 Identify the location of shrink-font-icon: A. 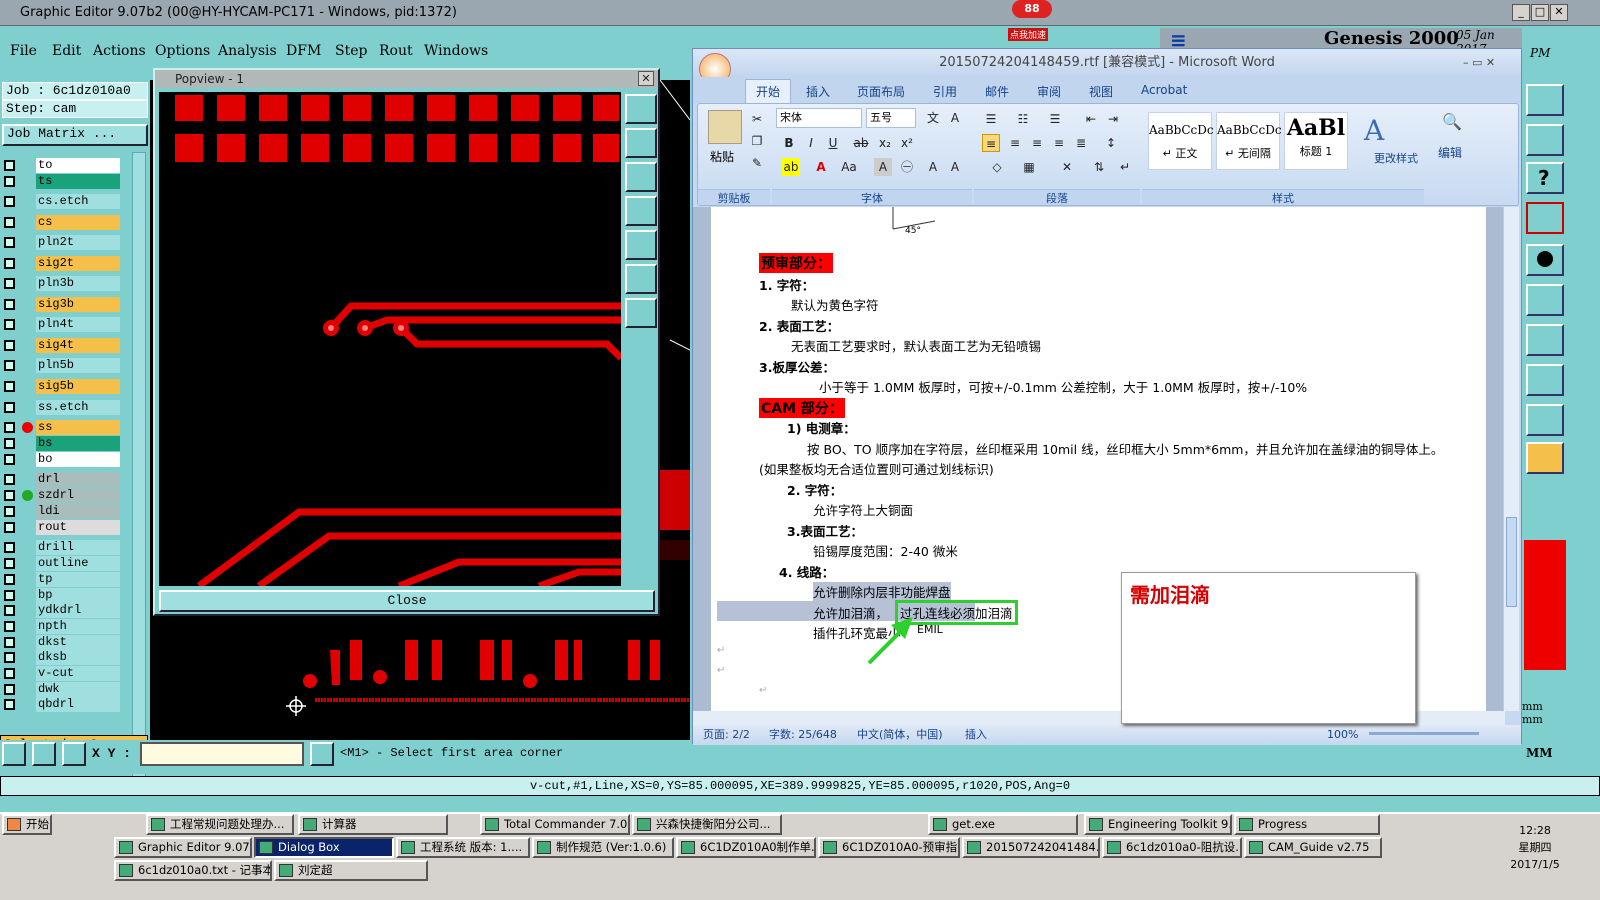
(955, 167).